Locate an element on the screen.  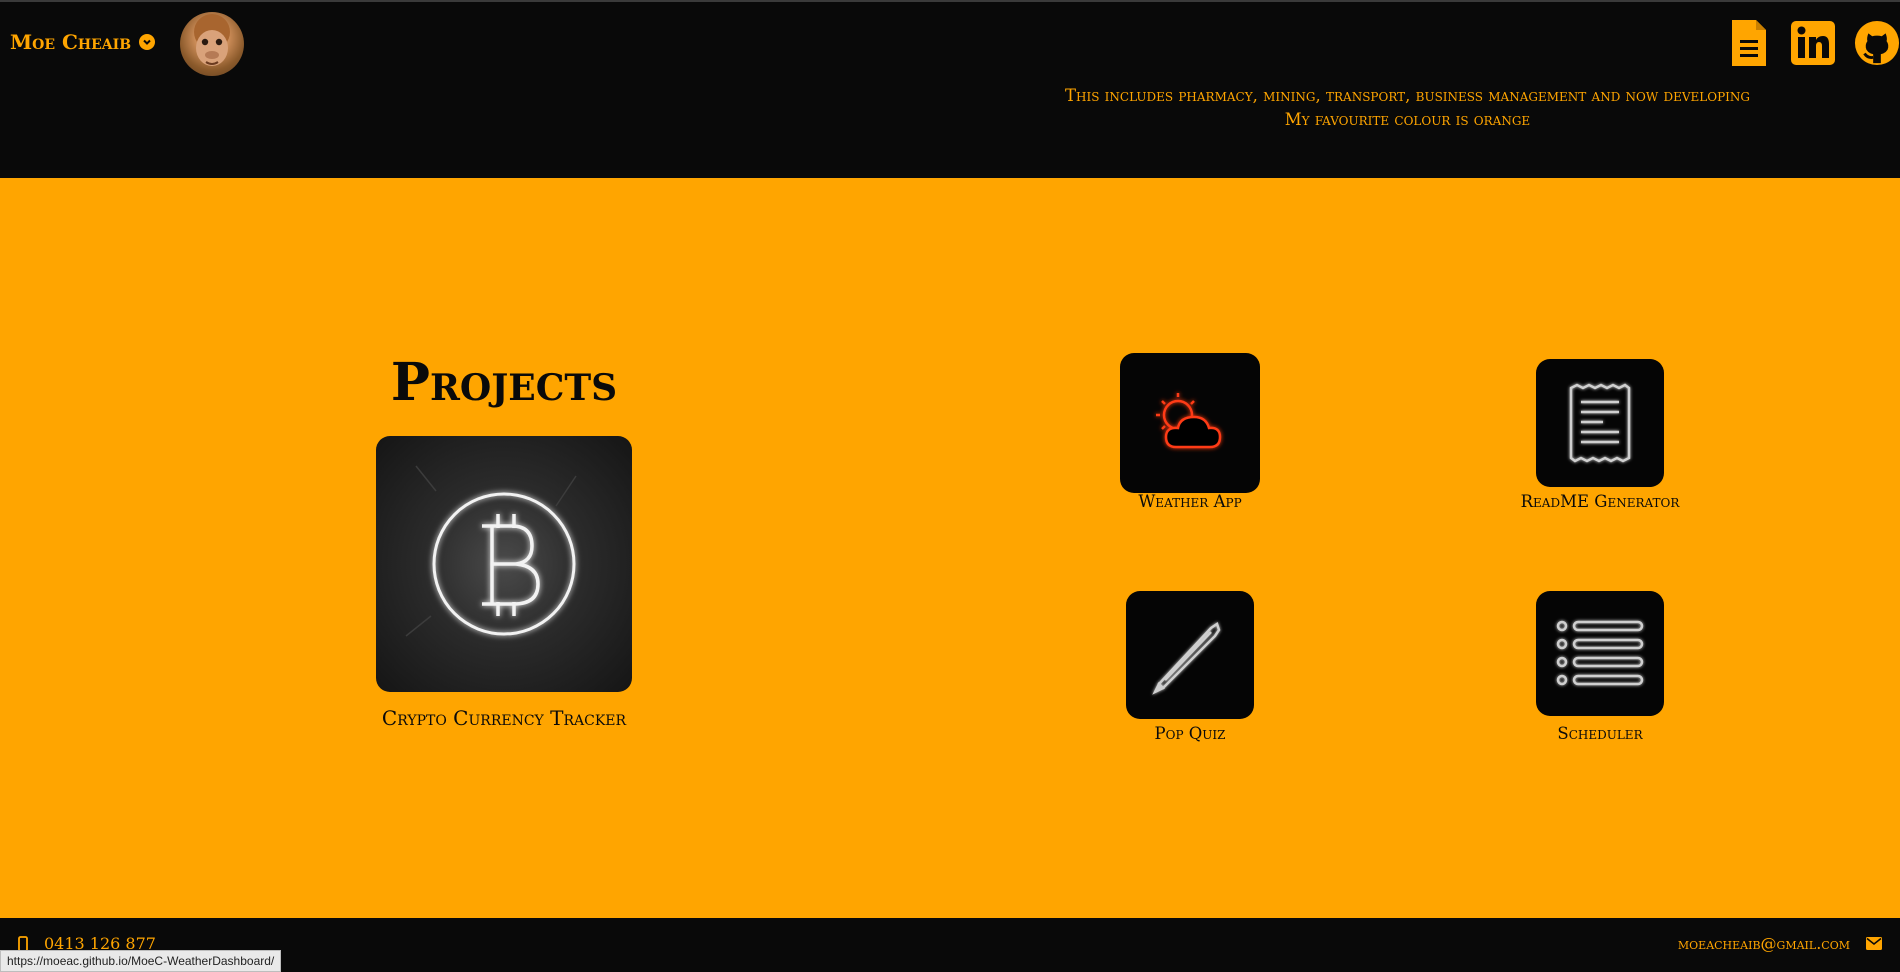
weather-cloud-sun-icon is located at coordinates (1189, 421).